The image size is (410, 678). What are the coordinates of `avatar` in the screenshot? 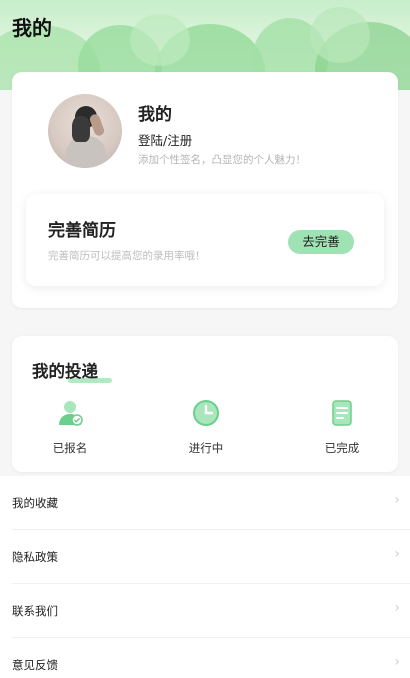 It's located at (85, 131).